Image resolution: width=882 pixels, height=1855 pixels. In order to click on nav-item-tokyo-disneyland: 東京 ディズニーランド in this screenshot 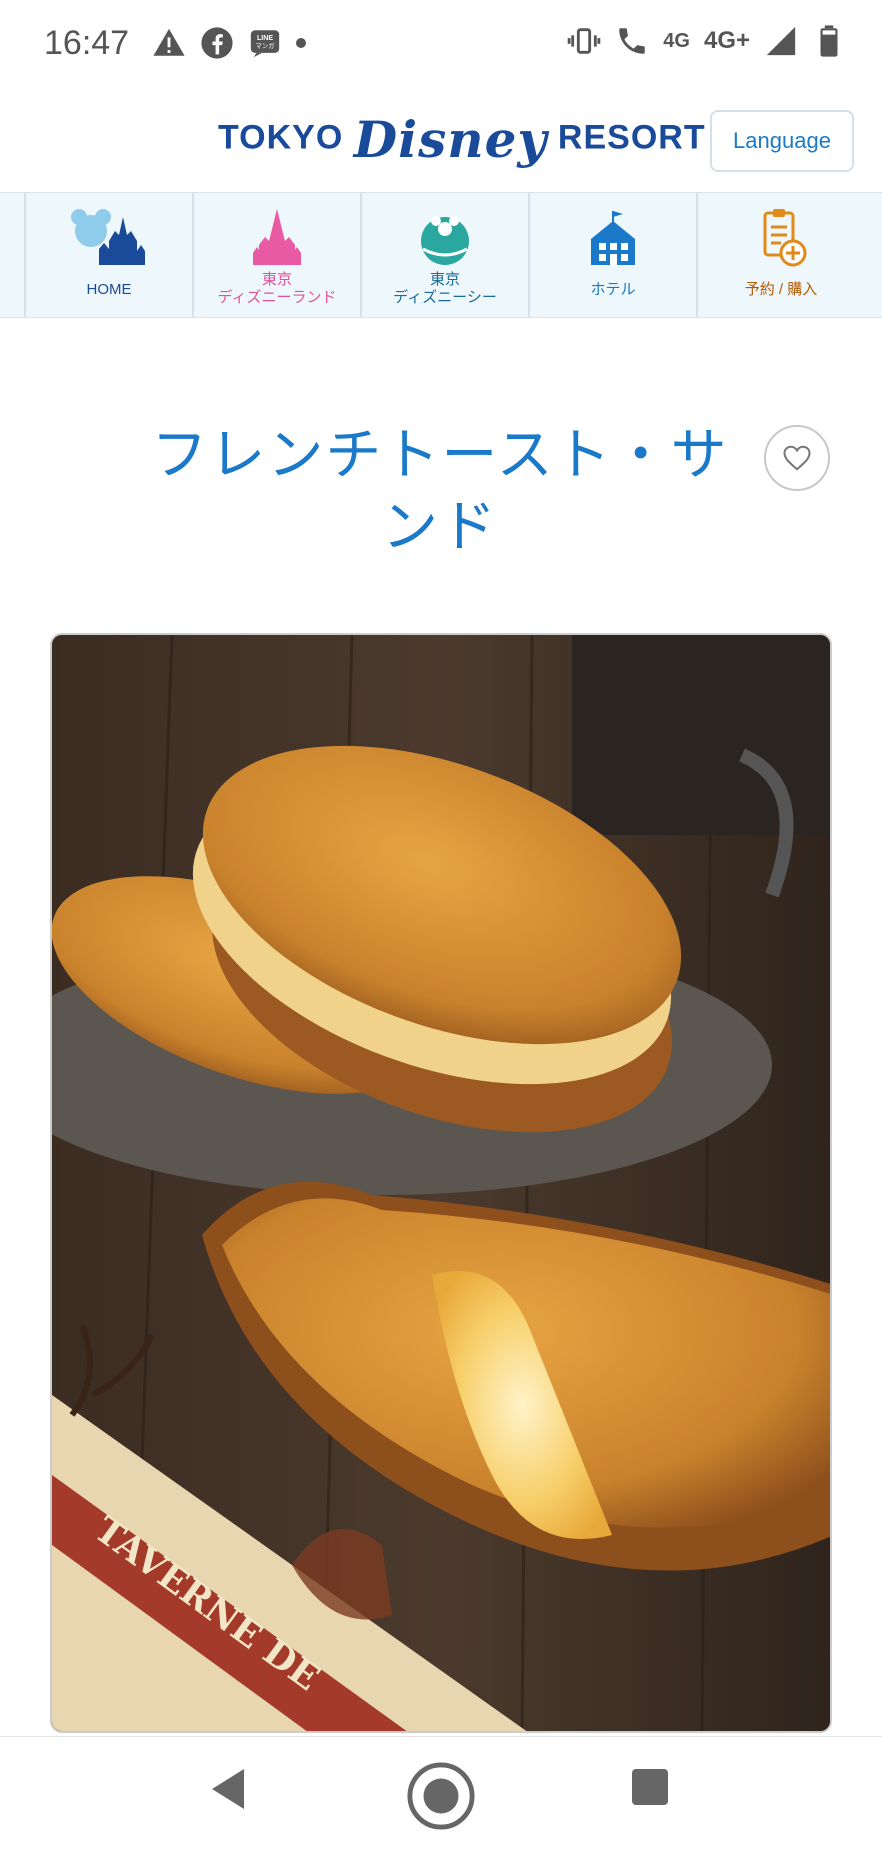, I will do `click(276, 255)`.